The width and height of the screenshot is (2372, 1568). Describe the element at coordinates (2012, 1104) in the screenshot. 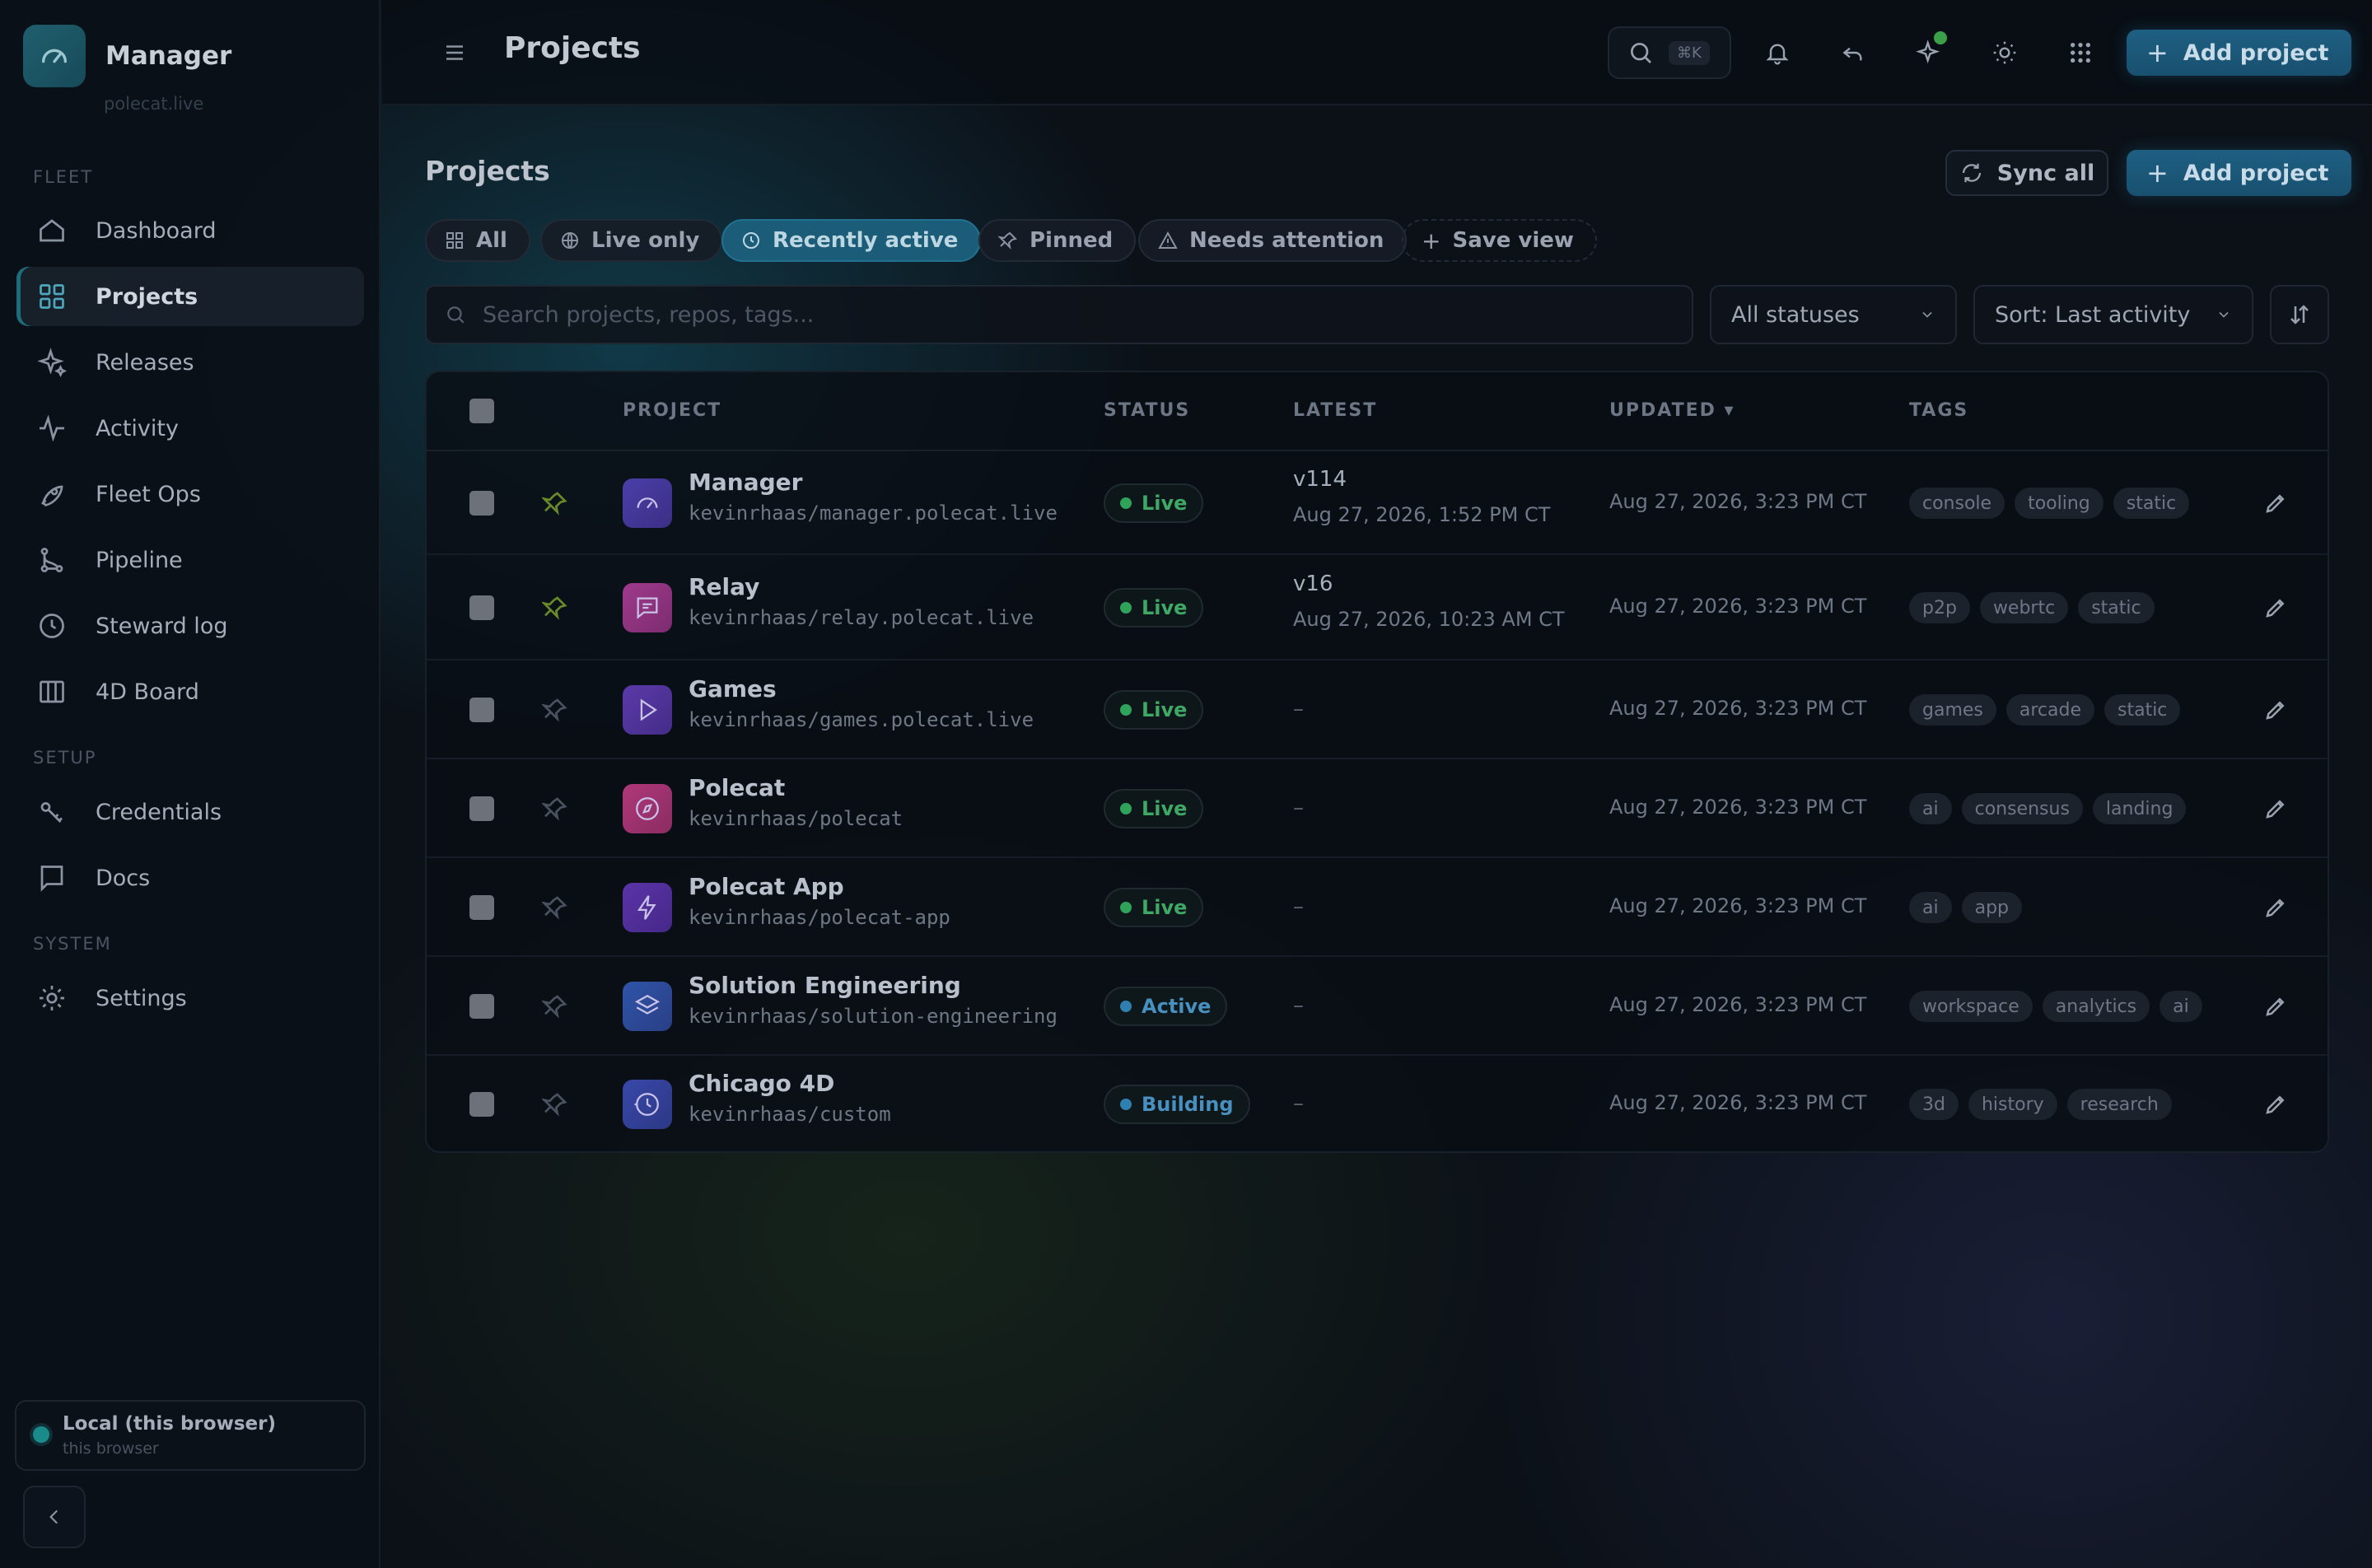

I see `tag: history` at that location.